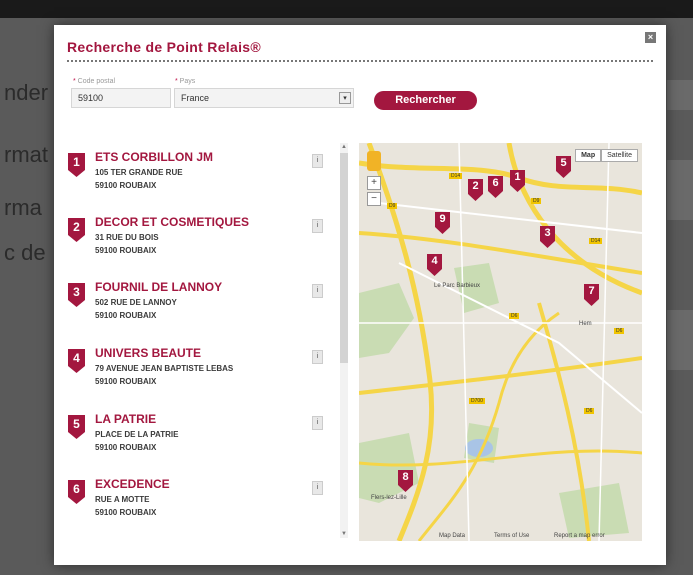 The image size is (693, 575). I want to click on svg-text: 4, so click(76, 358).